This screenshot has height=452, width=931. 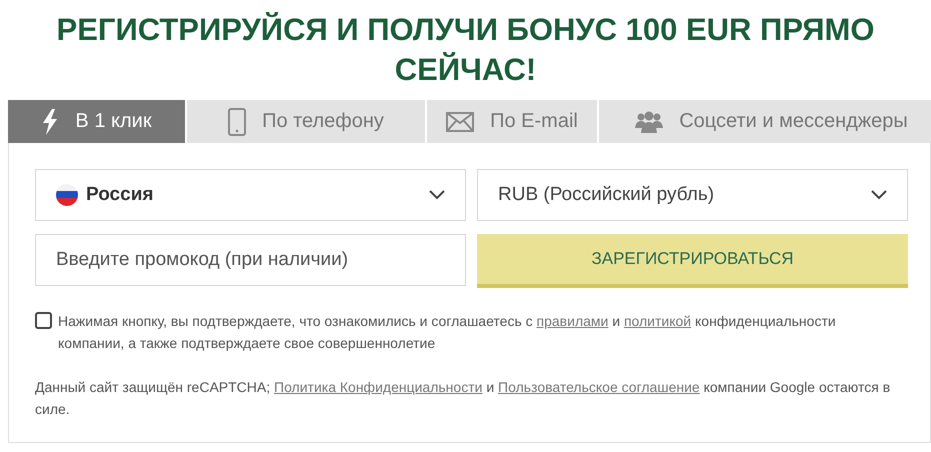 I want to click on checkbox, so click(x=43, y=320).